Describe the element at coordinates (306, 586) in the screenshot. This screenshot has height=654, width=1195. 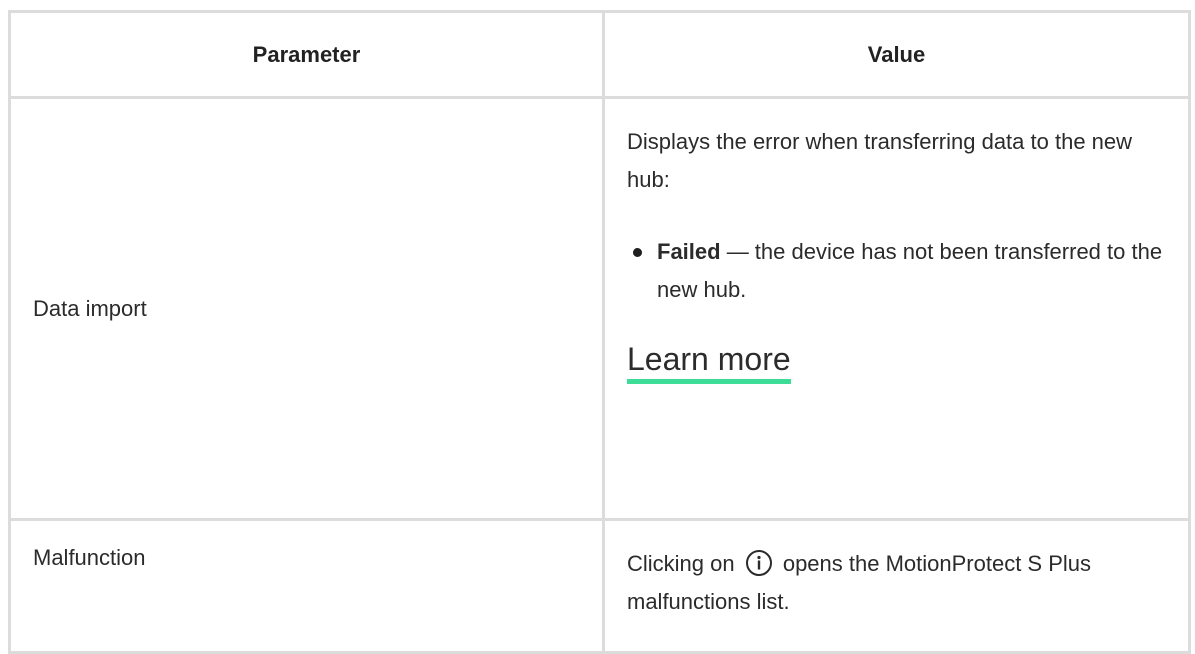
I see `parameter-cell: Malfunction` at that location.